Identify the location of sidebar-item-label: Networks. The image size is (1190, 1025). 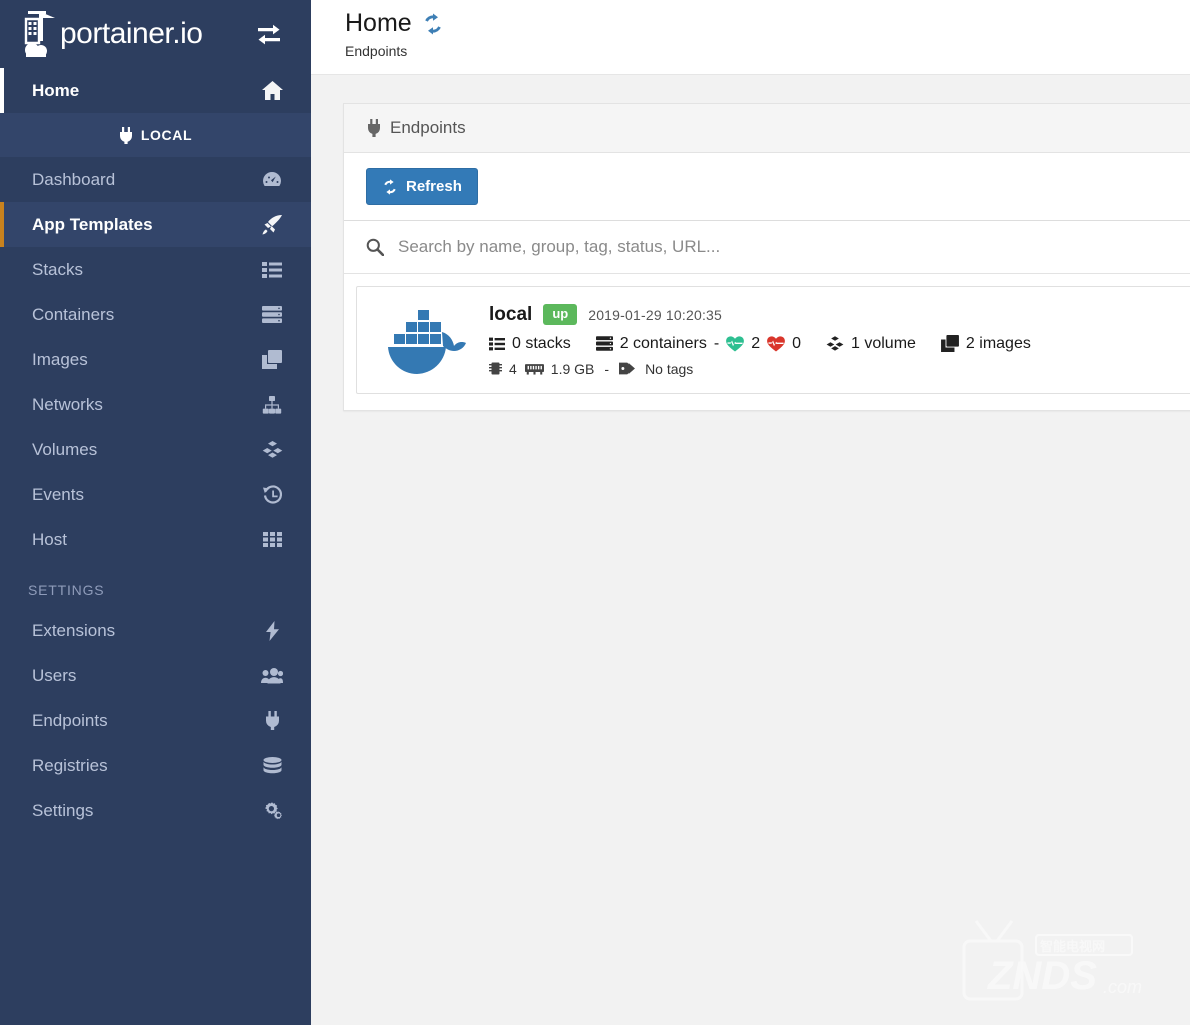
(67, 404).